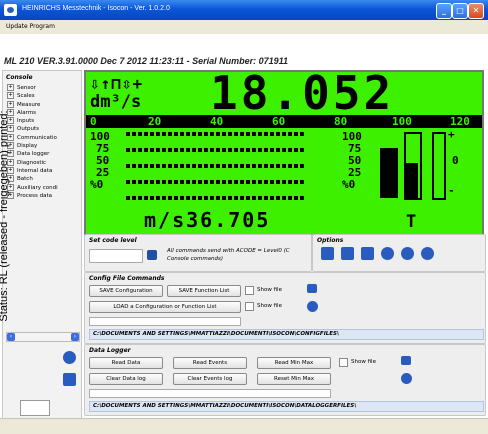 Image resolution: width=488 pixels, height=434 pixels. Describe the element at coordinates (35, 408) in the screenshot. I see `console-input-box` at that location.